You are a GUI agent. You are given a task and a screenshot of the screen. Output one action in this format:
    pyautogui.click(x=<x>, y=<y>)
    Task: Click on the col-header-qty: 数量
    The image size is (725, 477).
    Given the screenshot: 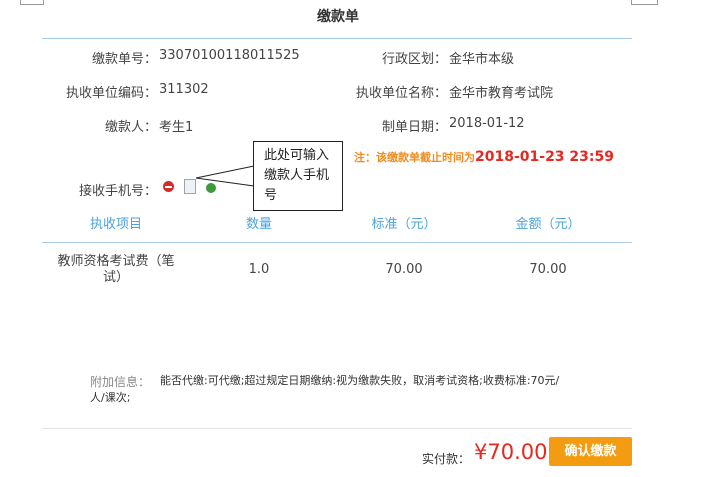 What is the action you would take?
    pyautogui.click(x=258, y=224)
    